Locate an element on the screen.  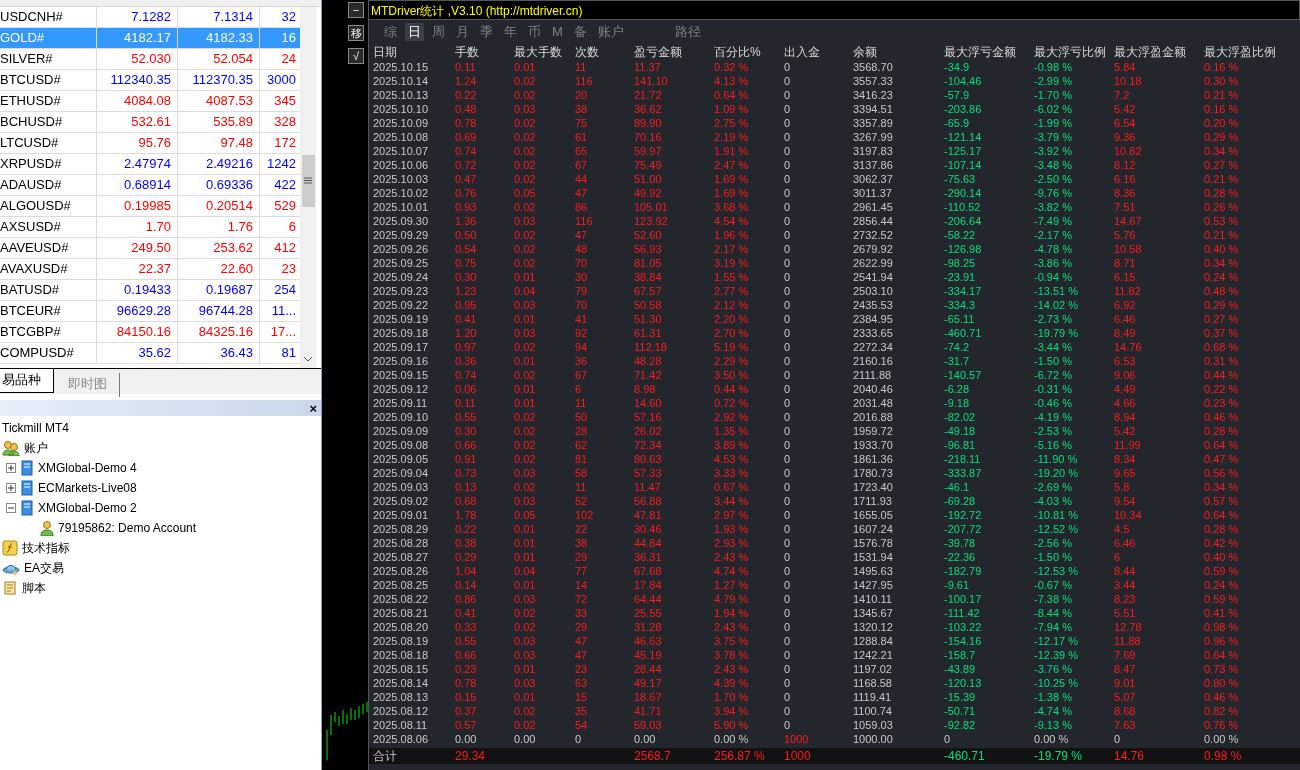
tree-item: EA交易 is located at coordinates (44, 568).